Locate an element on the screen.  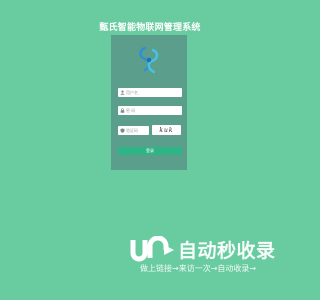
login-panel: 用户名 密 码 验证码 kuk 登录 is located at coordinates (149, 102).